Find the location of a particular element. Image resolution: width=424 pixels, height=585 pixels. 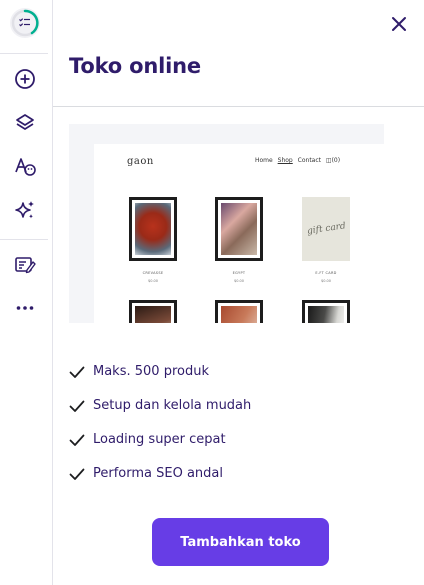

add-element-button is located at coordinates (25, 79).